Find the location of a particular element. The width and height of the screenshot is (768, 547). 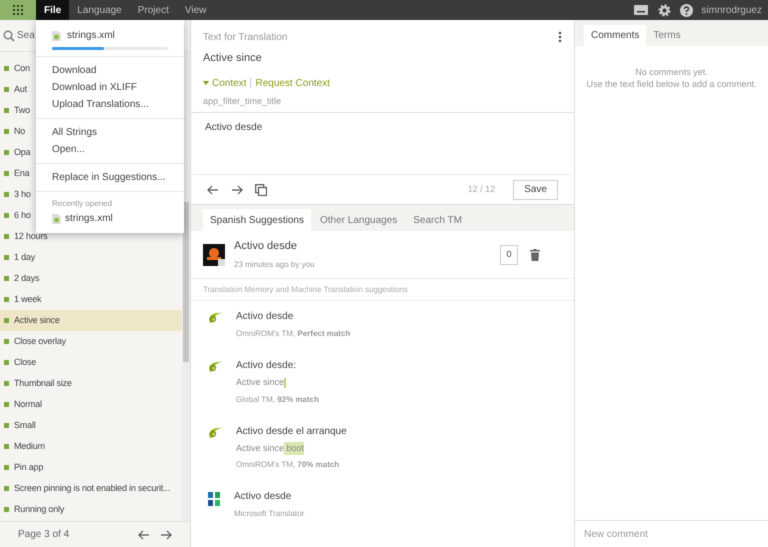

suggestion-meta: Global TM, 92% match is located at coordinates (277, 400).